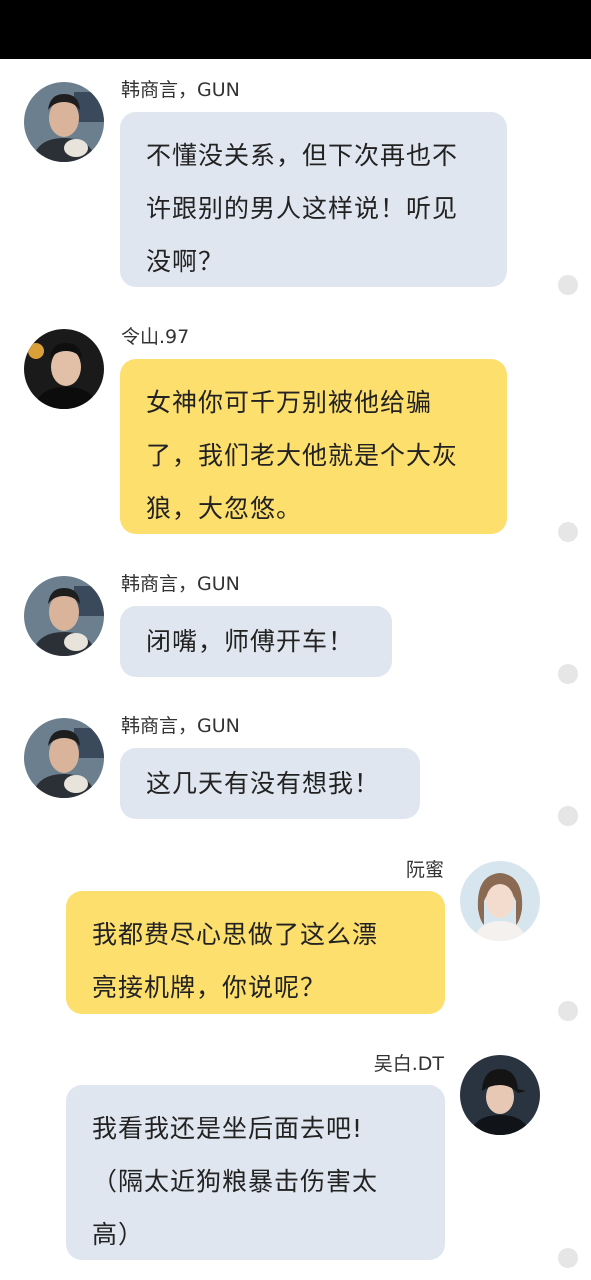 The height and width of the screenshot is (1280, 591). What do you see at coordinates (250, 641) in the screenshot?
I see `message-line: 闭嘴，师傅开车！` at bounding box center [250, 641].